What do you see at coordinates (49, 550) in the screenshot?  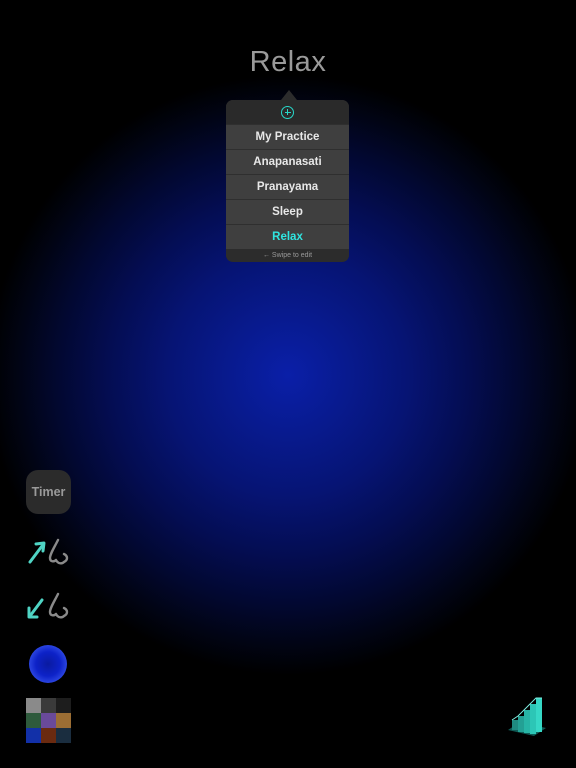 I see `inhale-nose-icon` at bounding box center [49, 550].